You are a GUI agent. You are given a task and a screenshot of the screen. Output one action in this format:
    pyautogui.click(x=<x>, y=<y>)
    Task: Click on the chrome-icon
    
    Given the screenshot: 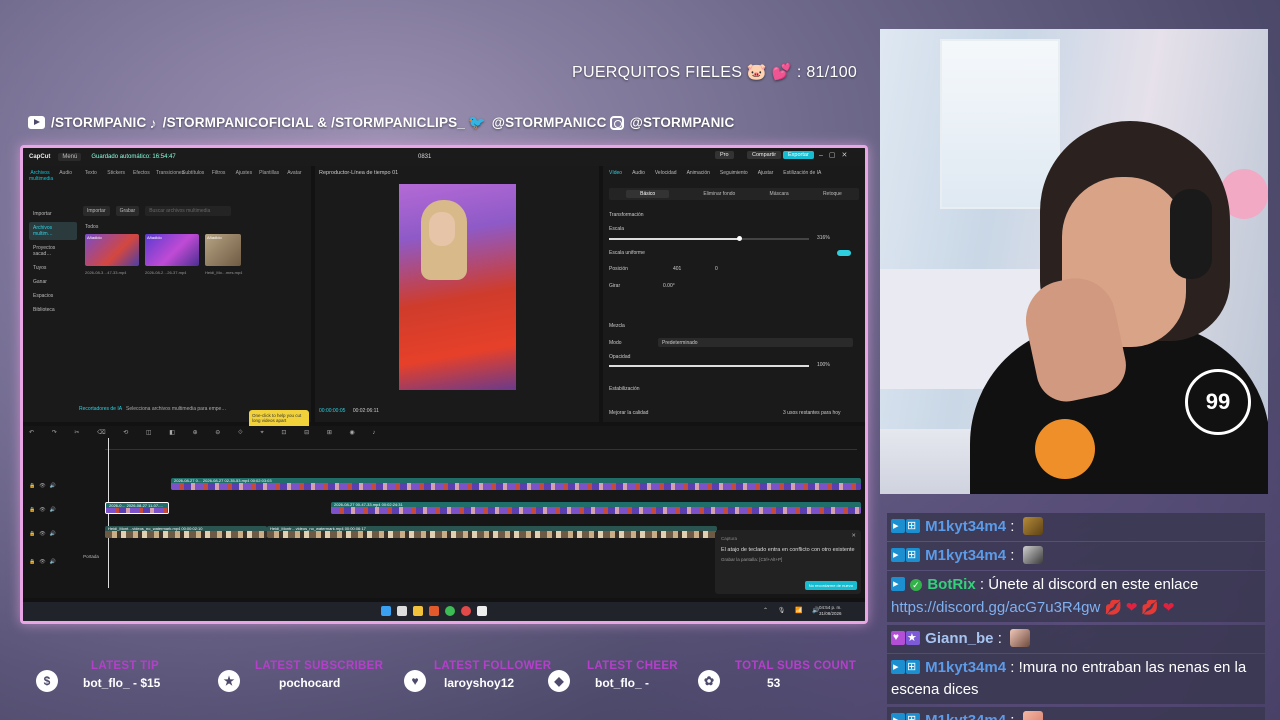 What is the action you would take?
    pyautogui.click(x=450, y=611)
    